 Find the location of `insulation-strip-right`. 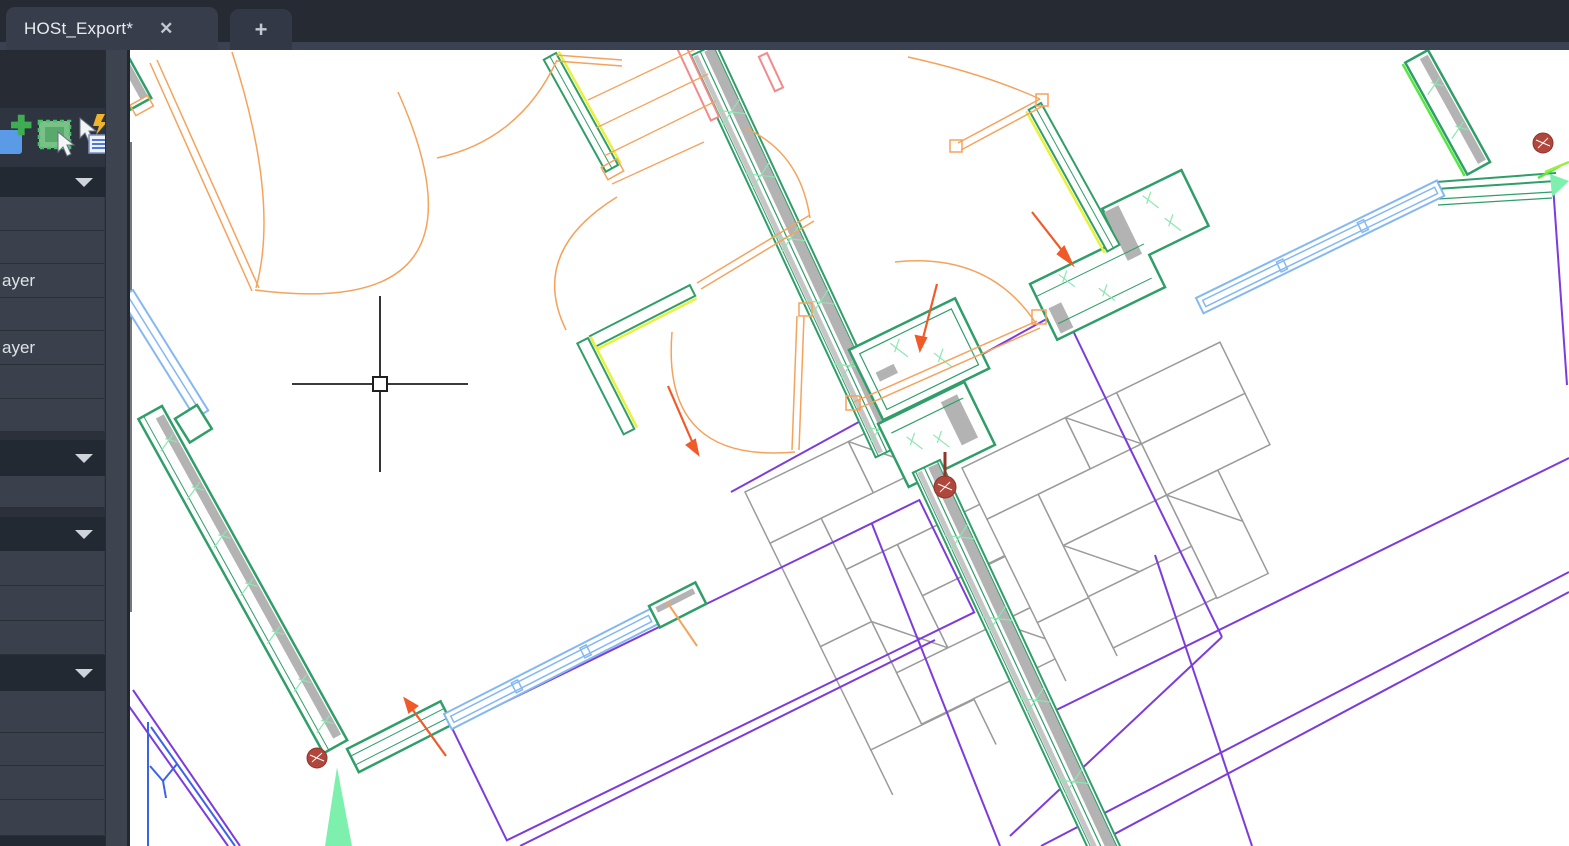

insulation-strip-right is located at coordinates (771, 72).